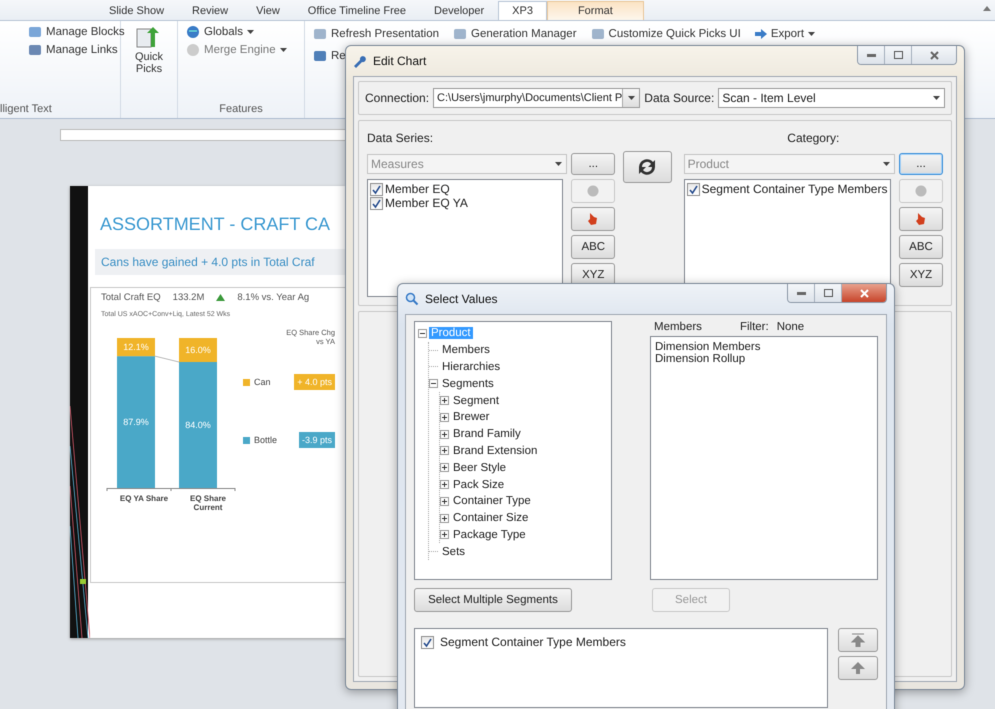  Describe the element at coordinates (210, 10) in the screenshot. I see `ribbon-tab: Review` at that location.